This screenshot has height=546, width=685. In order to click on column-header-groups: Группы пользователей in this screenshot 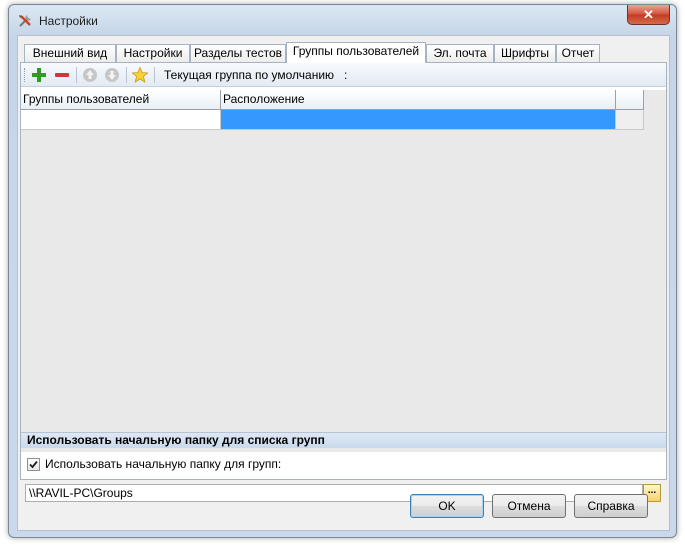, I will do `click(121, 100)`.